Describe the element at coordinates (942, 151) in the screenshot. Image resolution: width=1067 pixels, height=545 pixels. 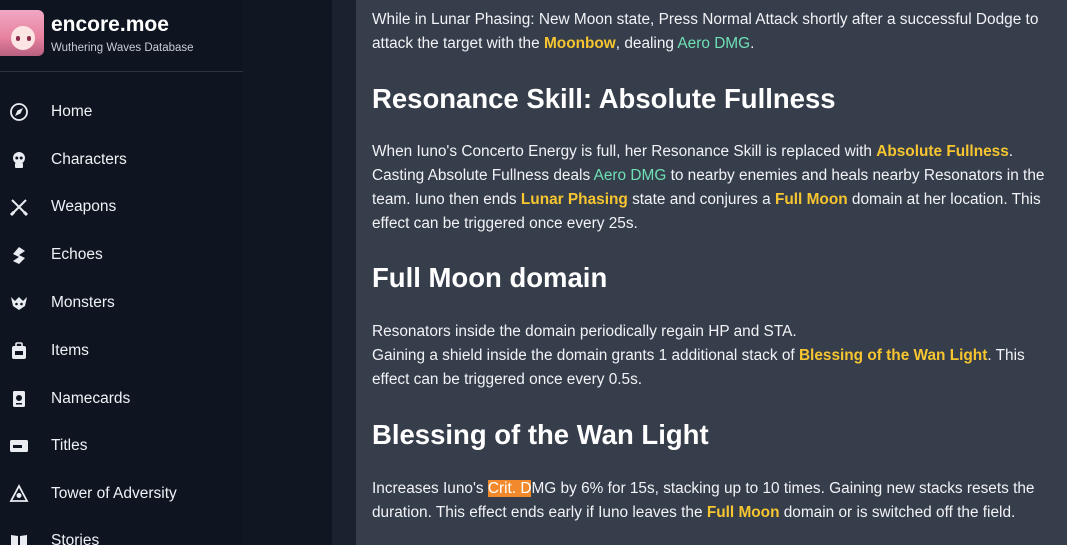
I see `term-absolute-fullness: Absolute Fullness` at that location.